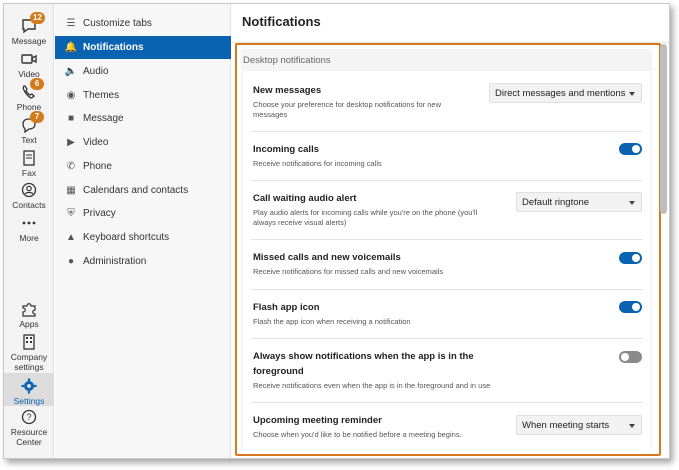 The height and width of the screenshot is (470, 679). I want to click on rail-message: 12 Message, so click(29, 29).